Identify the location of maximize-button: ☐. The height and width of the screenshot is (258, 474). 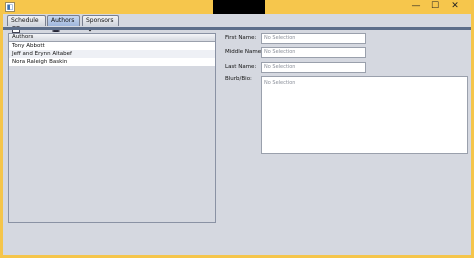
(435, 6).